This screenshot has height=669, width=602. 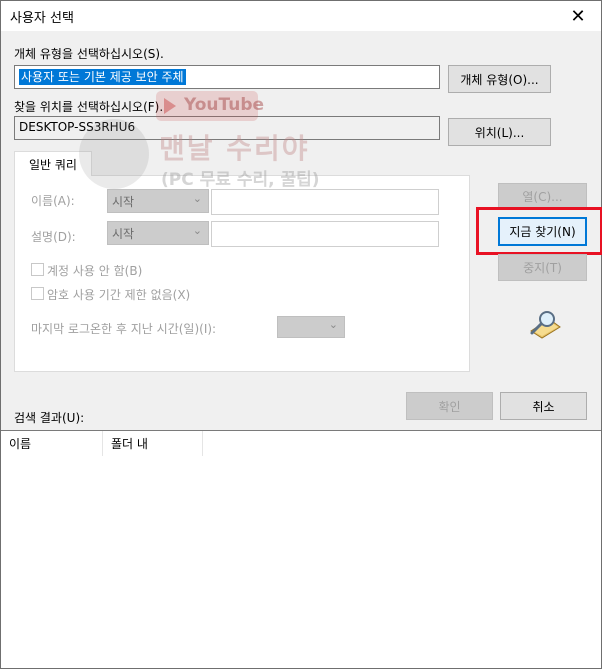 What do you see at coordinates (153, 443) in the screenshot?
I see `column-header-folder: 폴더 내` at bounding box center [153, 443].